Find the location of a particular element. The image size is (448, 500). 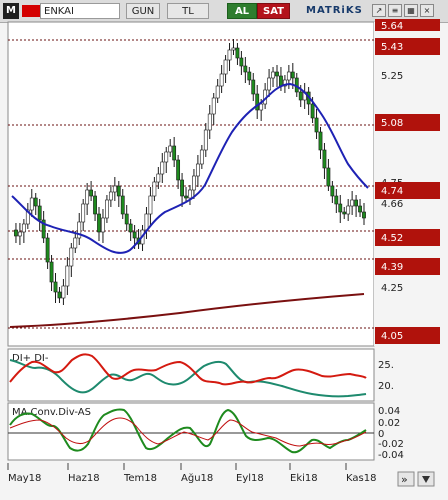

level-label: 4.05 is located at coordinates (392, 336).